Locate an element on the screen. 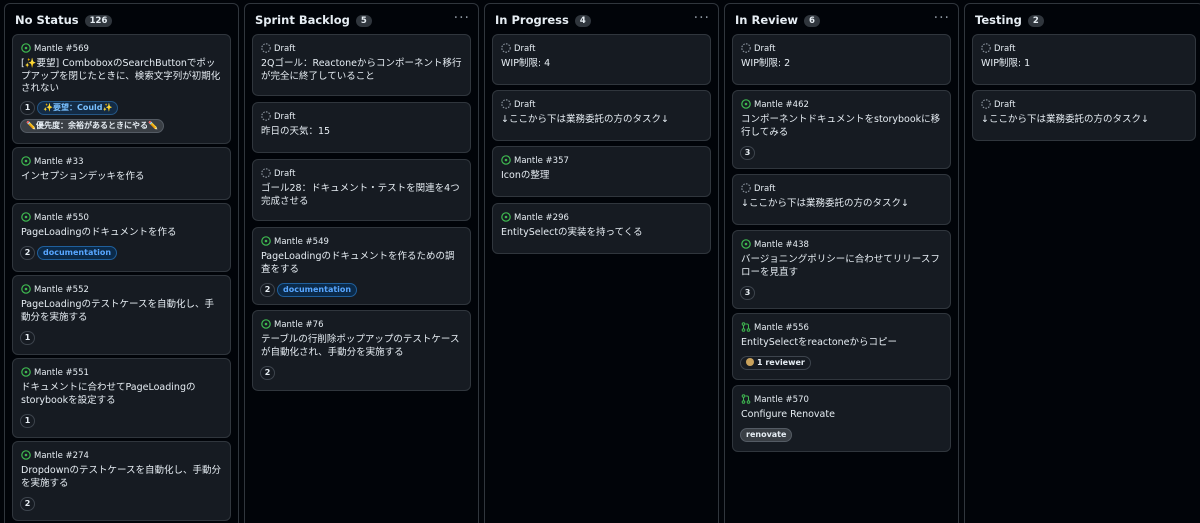  card-title: WIP制限: 4 is located at coordinates (601, 64).